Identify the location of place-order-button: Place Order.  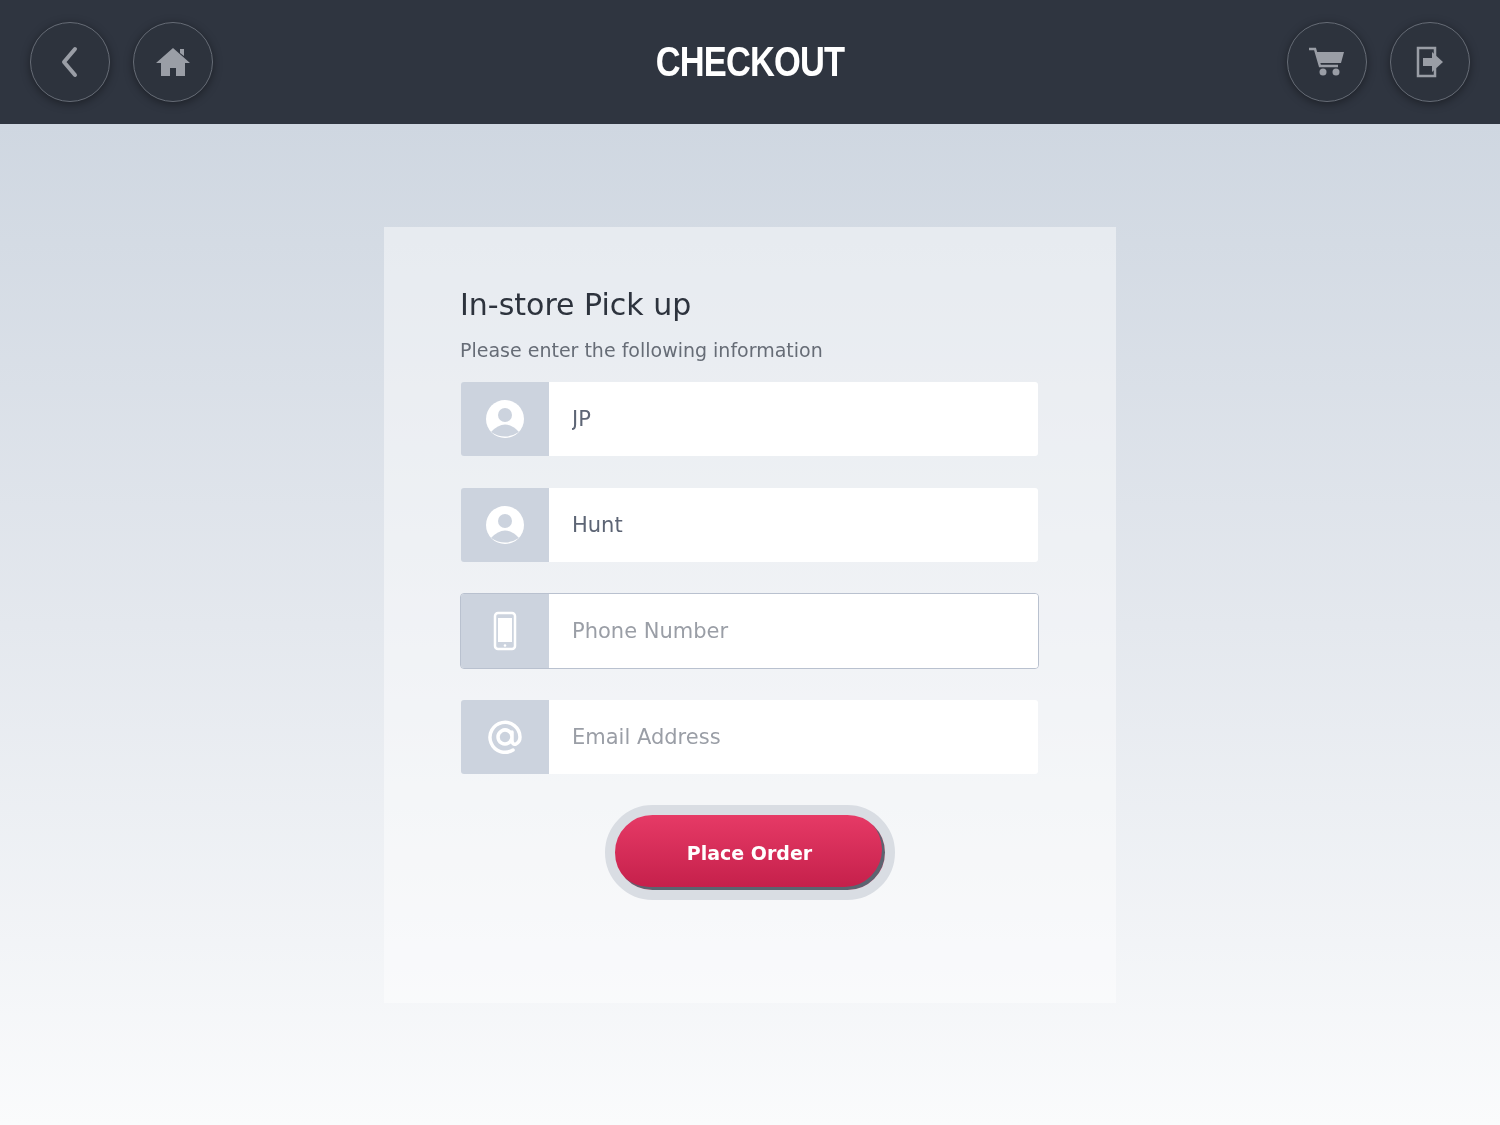
(749, 852).